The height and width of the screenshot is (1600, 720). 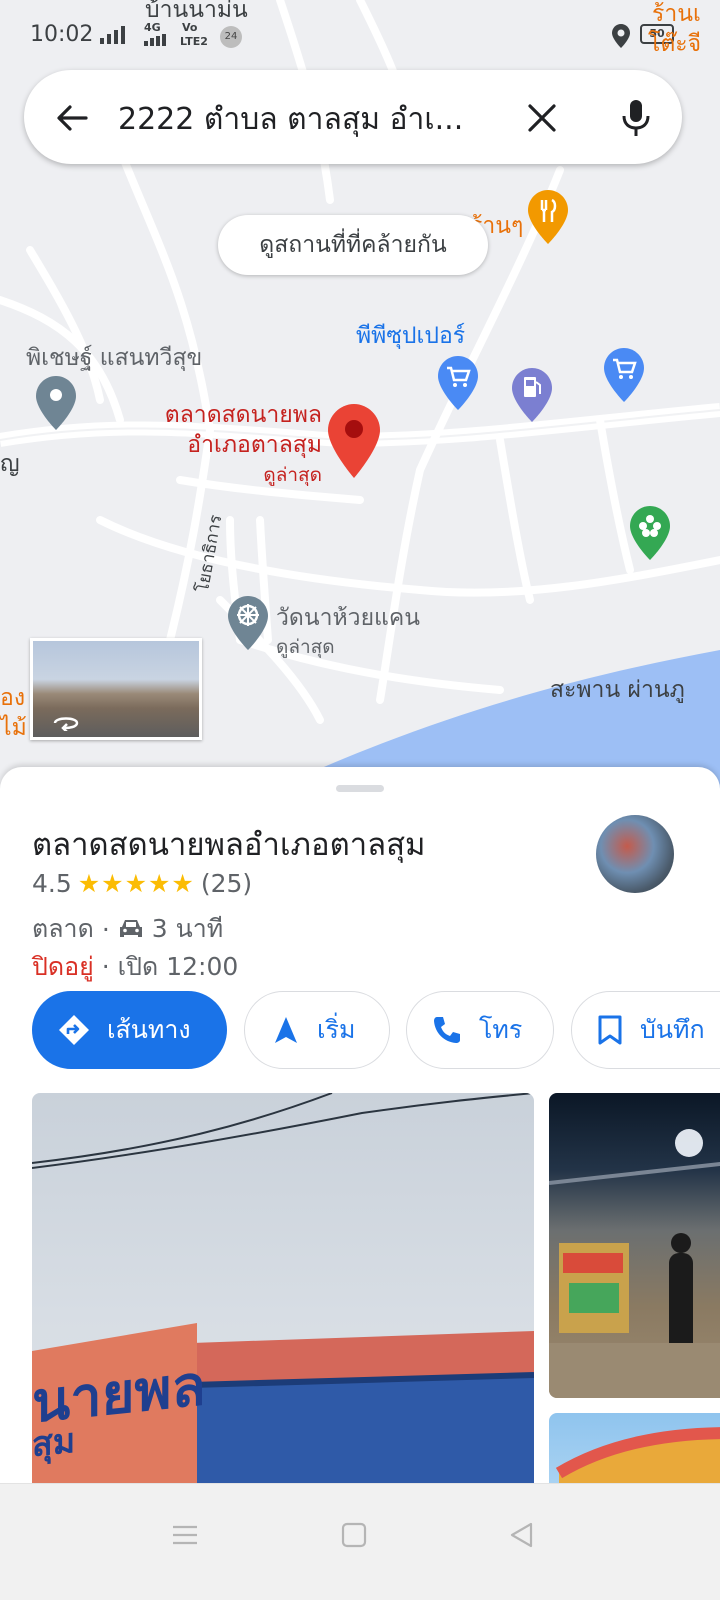 I want to click on park-pin-icon, so click(x=650, y=533).